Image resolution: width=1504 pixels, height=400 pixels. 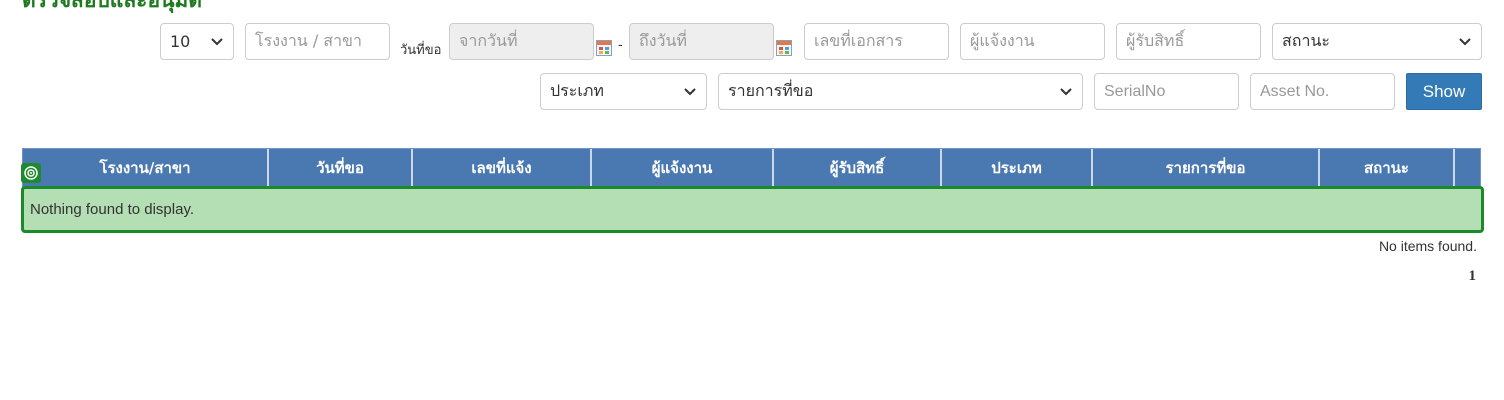 I want to click on item-select: รายการที่ขอ, so click(x=900, y=91).